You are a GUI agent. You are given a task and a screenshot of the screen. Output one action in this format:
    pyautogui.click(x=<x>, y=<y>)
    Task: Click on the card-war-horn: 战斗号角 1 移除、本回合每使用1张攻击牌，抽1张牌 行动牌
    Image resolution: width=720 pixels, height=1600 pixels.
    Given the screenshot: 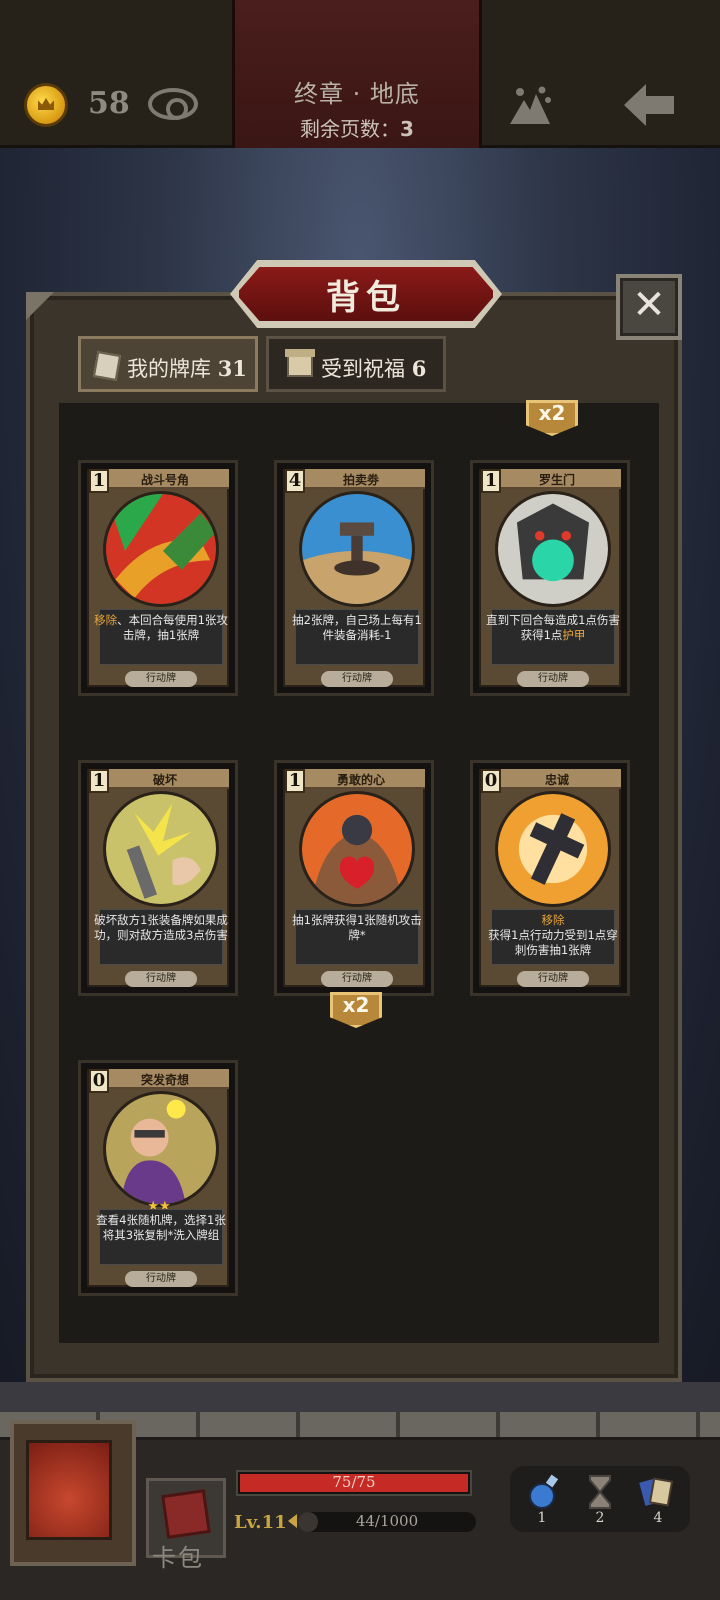 What is the action you would take?
    pyautogui.click(x=158, y=578)
    